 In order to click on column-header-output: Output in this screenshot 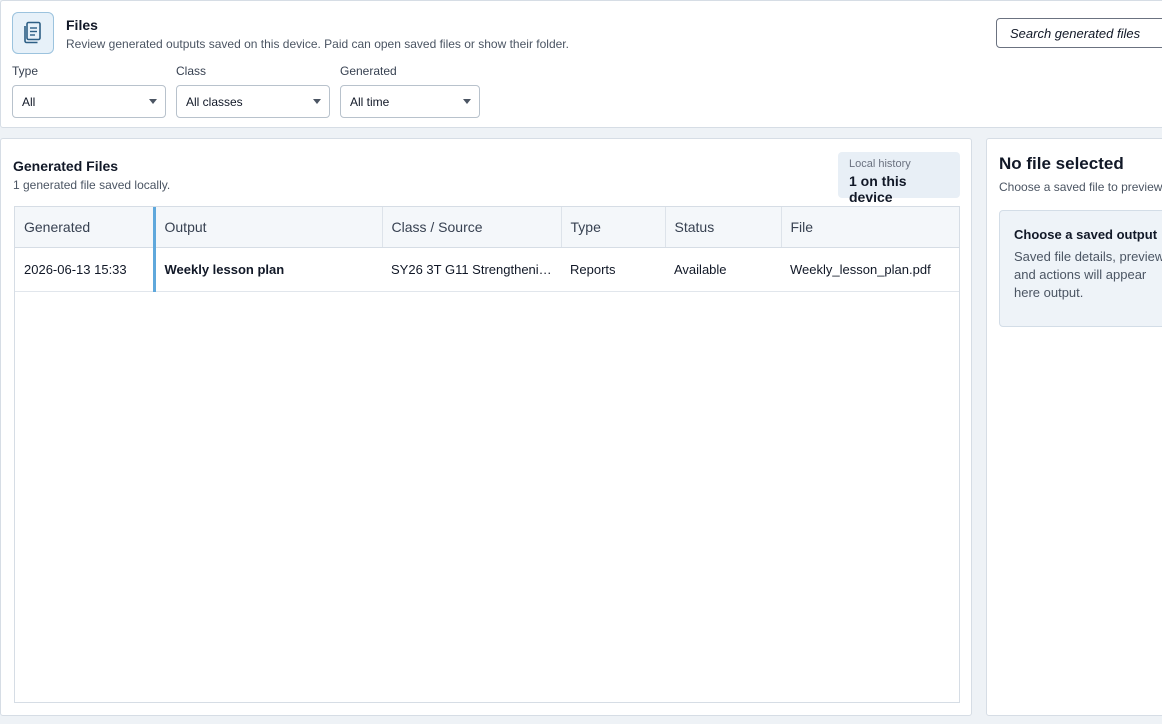, I will do `click(267, 227)`.